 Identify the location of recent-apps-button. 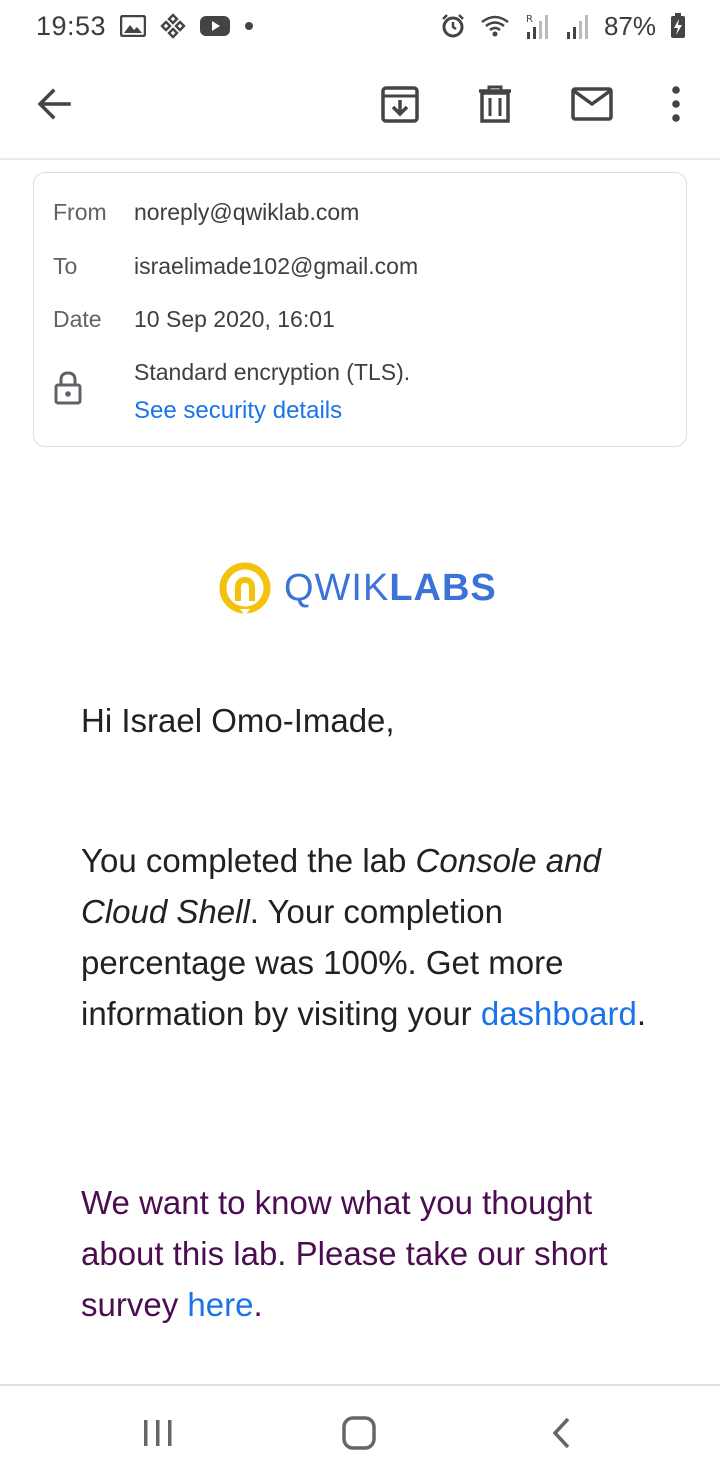
(158, 1433).